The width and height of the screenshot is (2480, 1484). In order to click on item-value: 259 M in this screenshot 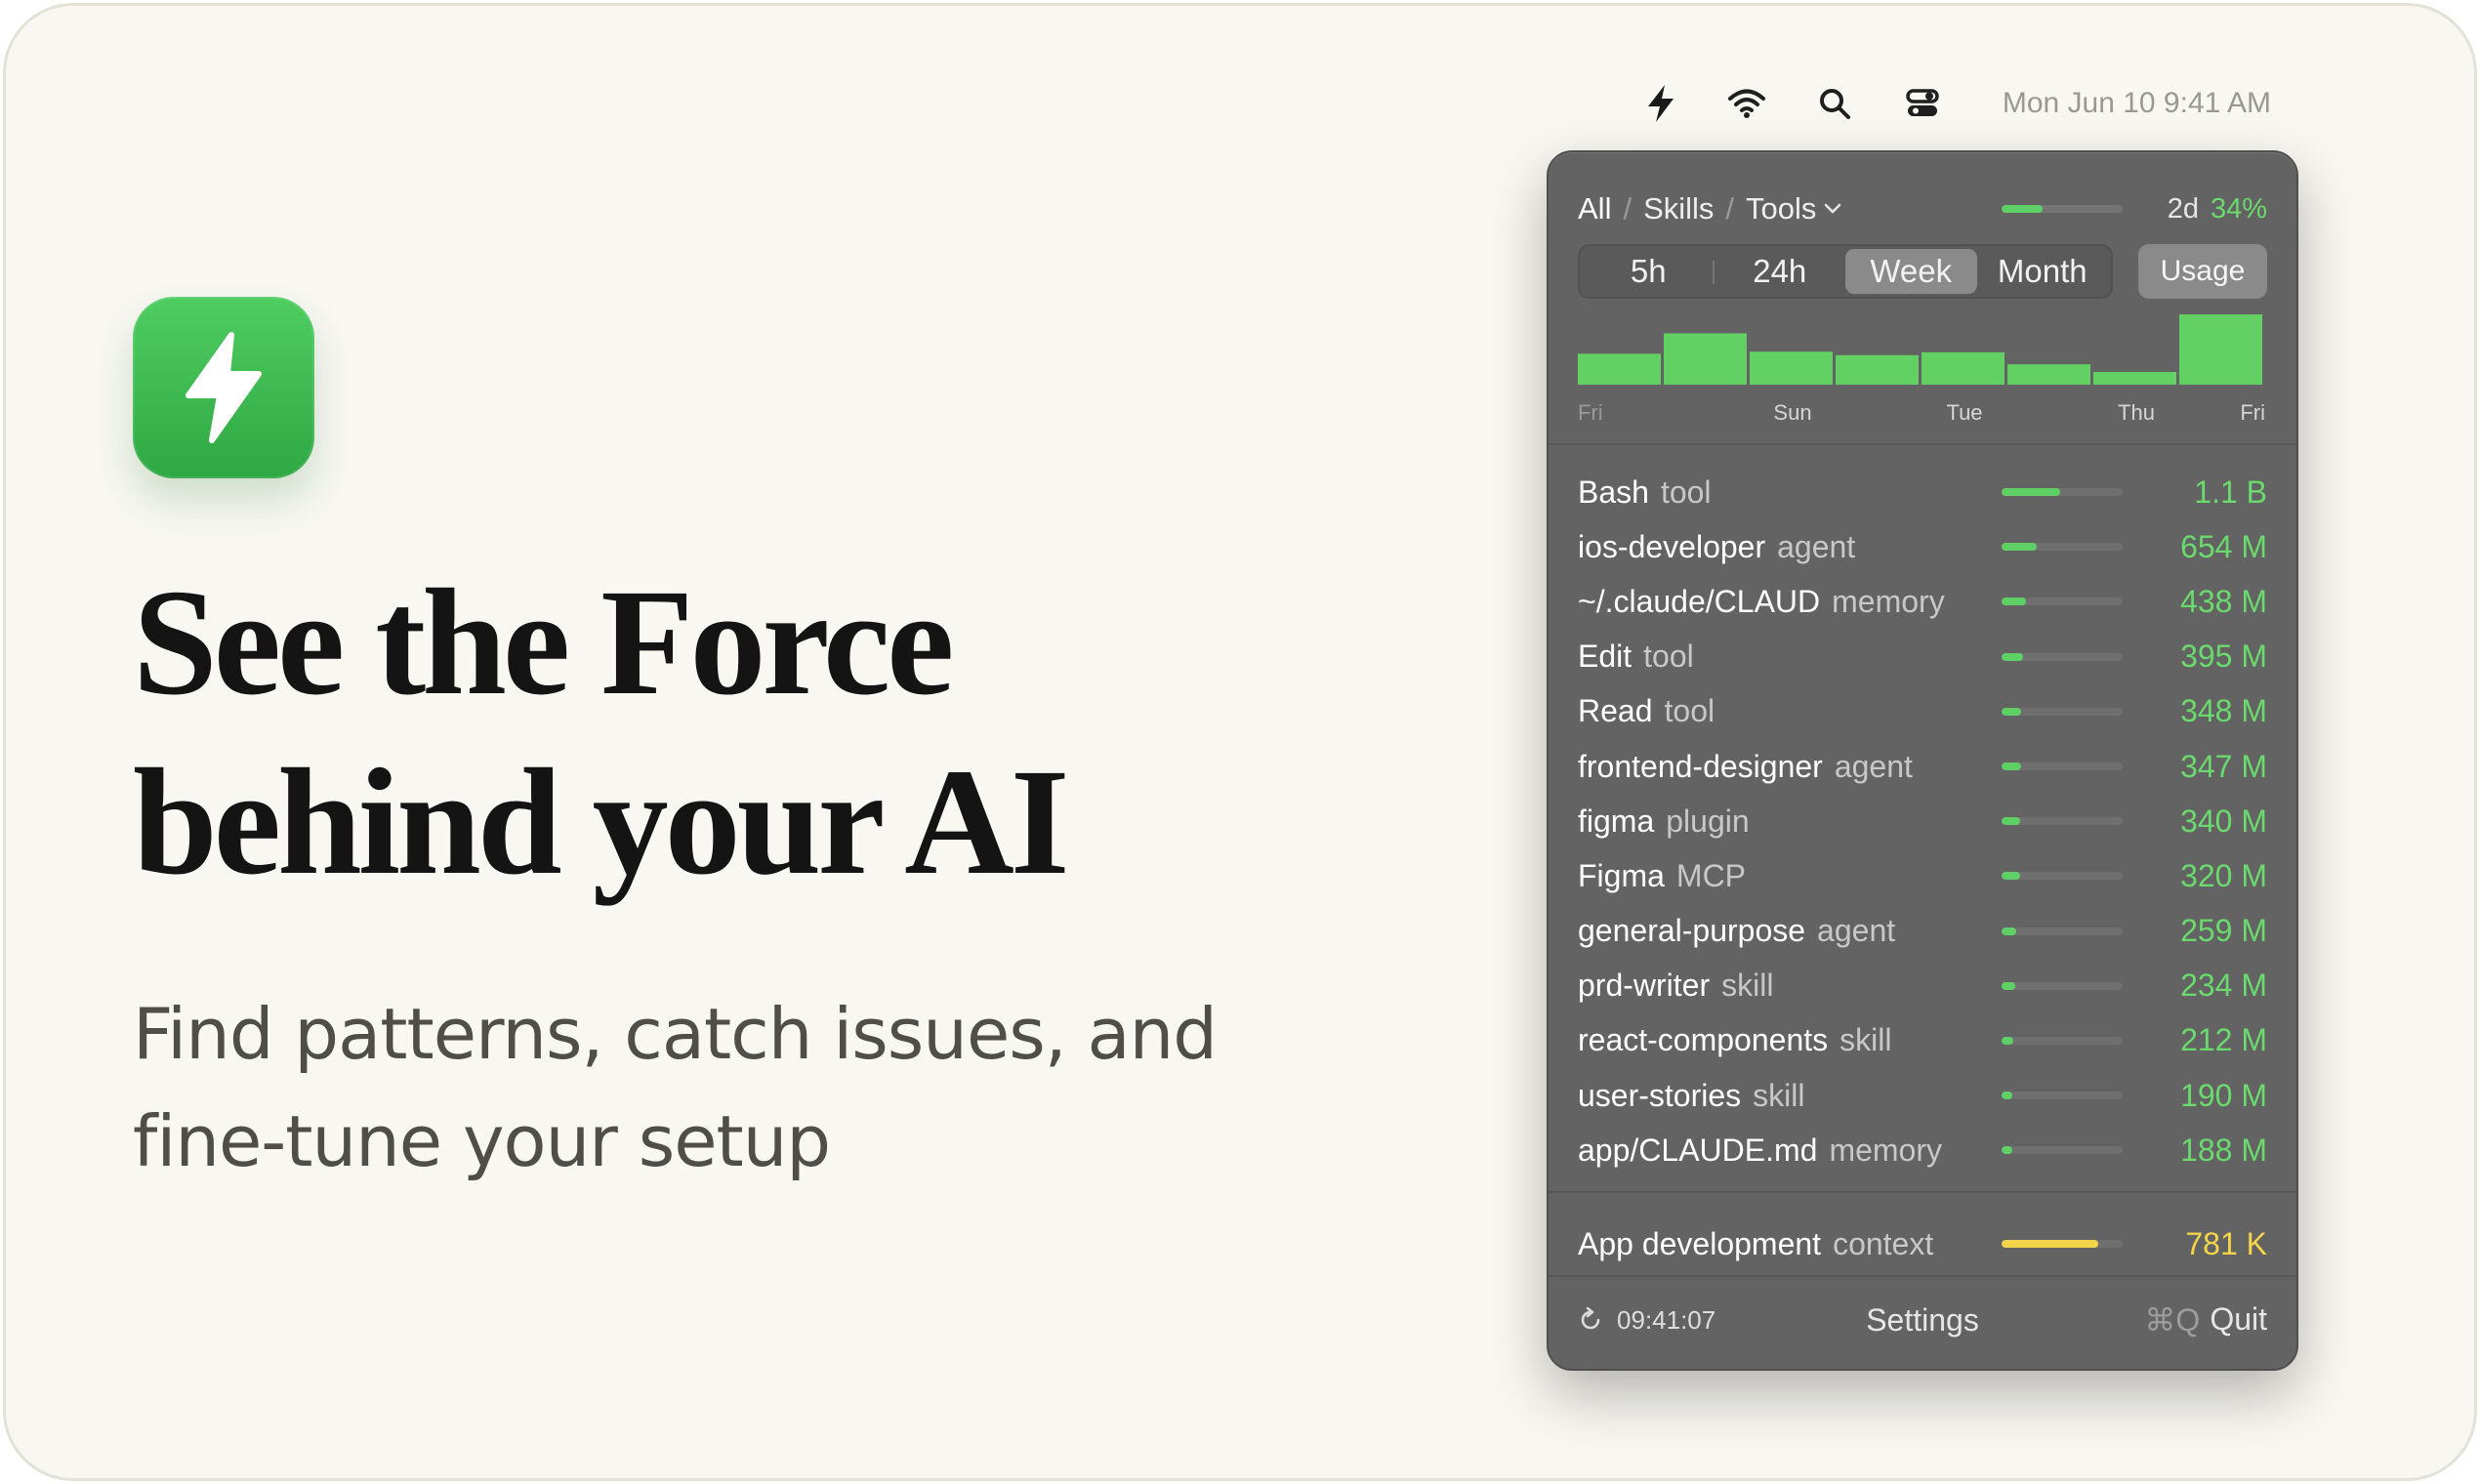, I will do `click(2223, 931)`.